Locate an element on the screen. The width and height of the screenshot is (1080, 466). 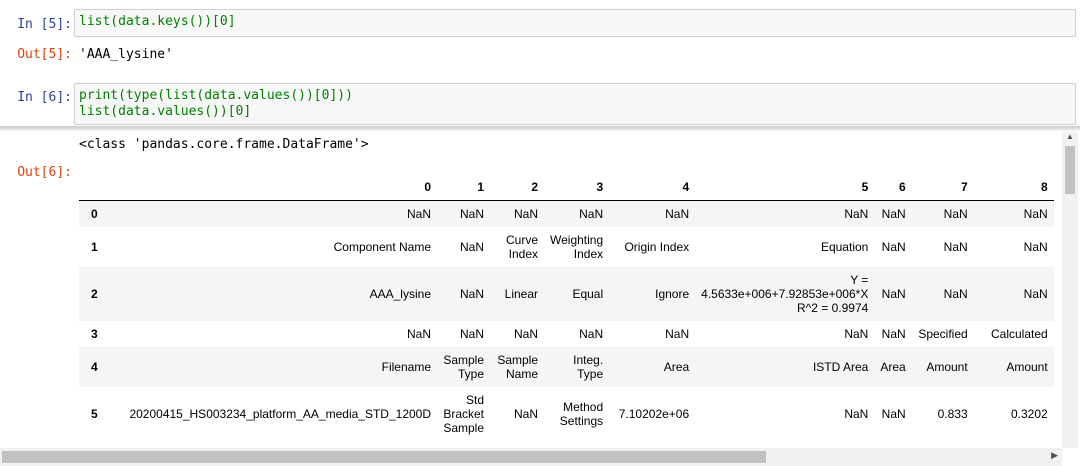
table-cell: Sample Type is located at coordinates (463, 366).